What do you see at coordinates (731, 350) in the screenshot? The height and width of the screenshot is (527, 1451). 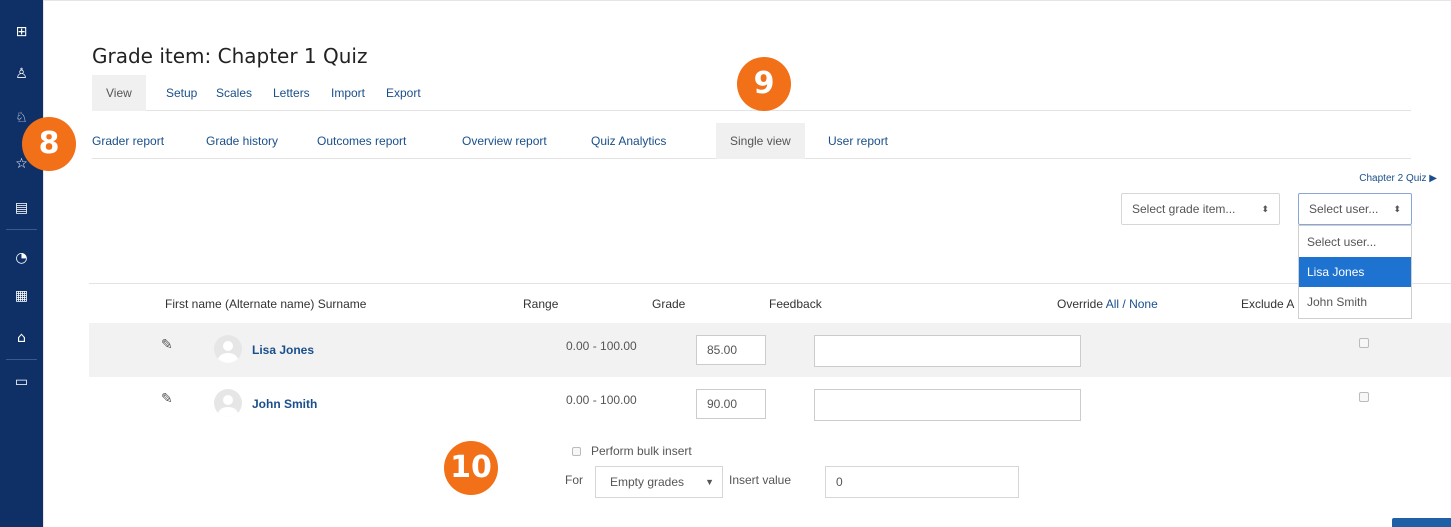 I see `grade-input: 85.00` at bounding box center [731, 350].